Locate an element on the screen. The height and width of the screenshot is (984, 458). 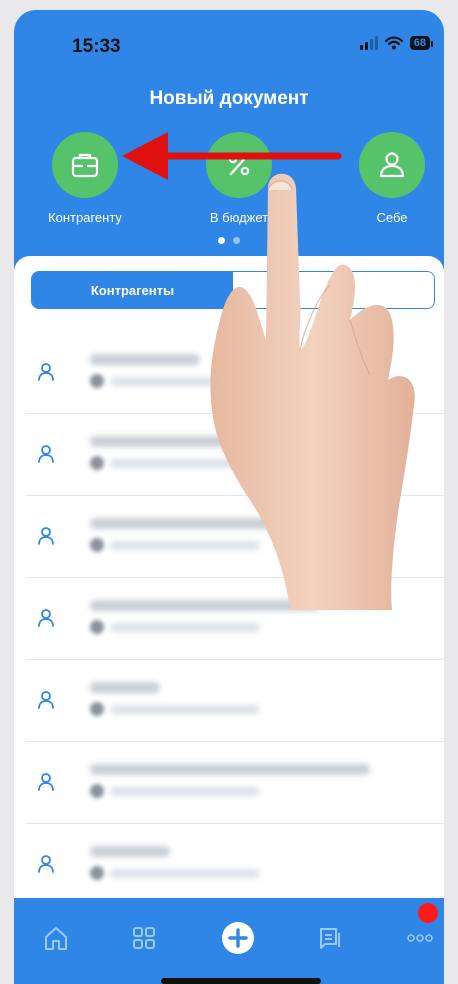
status-icons: 68 is located at coordinates (396, 43).